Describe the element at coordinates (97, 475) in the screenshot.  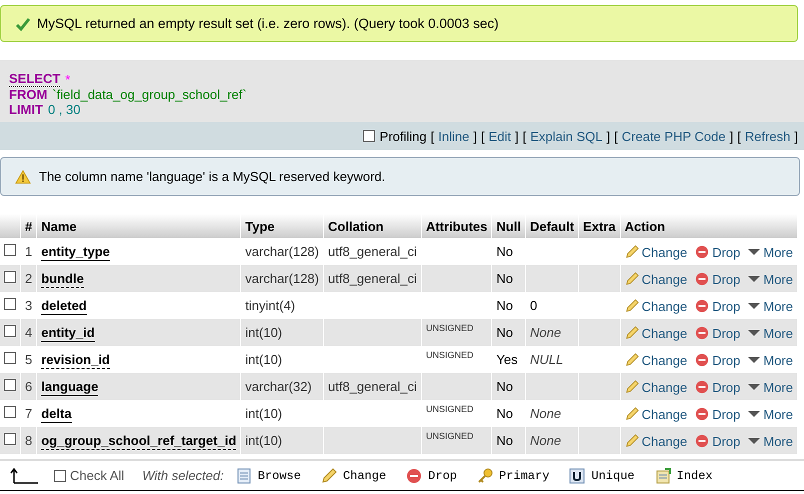
I see `check-all-label: Check All` at that location.